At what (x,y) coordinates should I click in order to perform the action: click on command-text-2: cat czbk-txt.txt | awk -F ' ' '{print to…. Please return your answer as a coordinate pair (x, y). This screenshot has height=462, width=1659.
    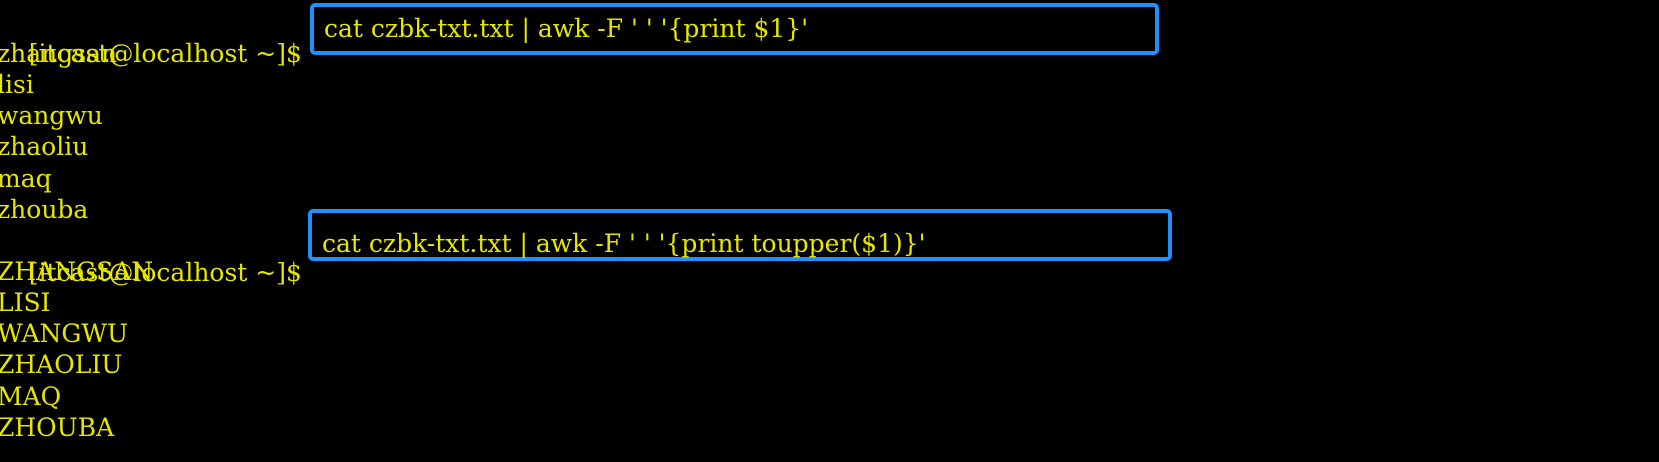
    Looking at the image, I should click on (624, 244).